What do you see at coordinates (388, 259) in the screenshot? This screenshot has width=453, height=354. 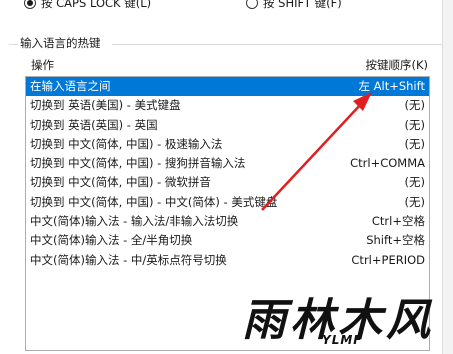 I see `list-item-keys: Ctrl+PERIOD` at bounding box center [388, 259].